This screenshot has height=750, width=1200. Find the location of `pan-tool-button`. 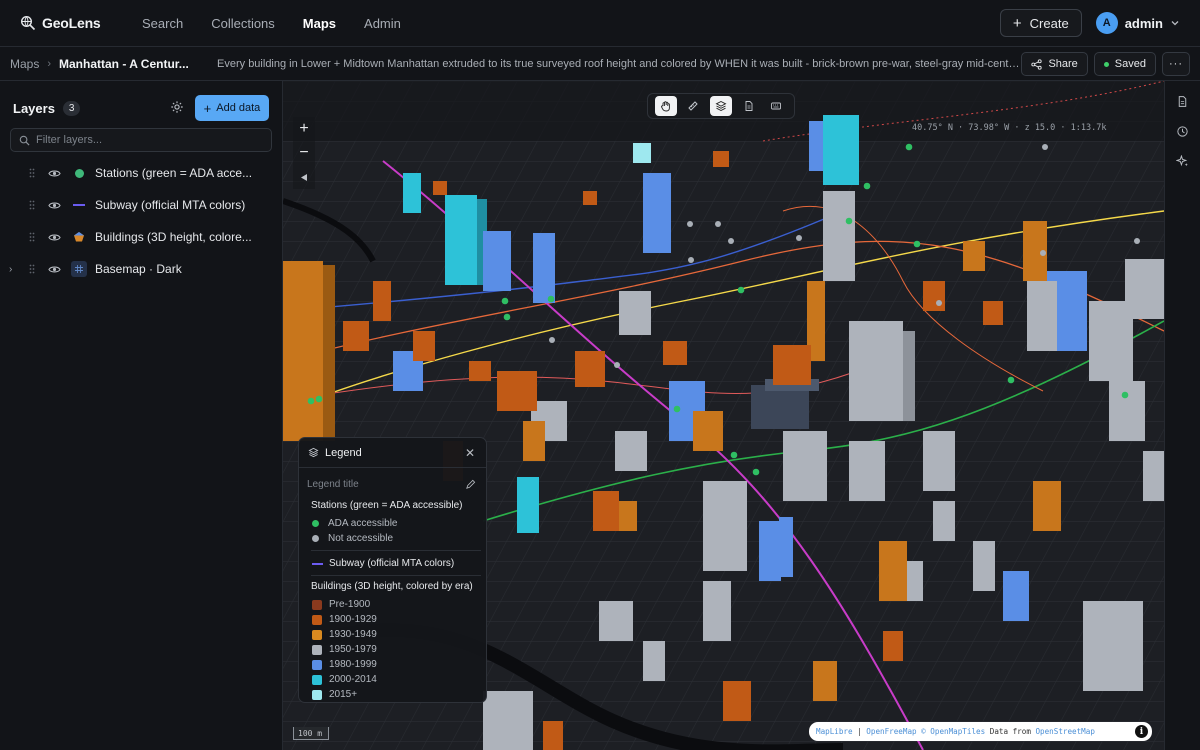

pan-tool-button is located at coordinates (665, 106).